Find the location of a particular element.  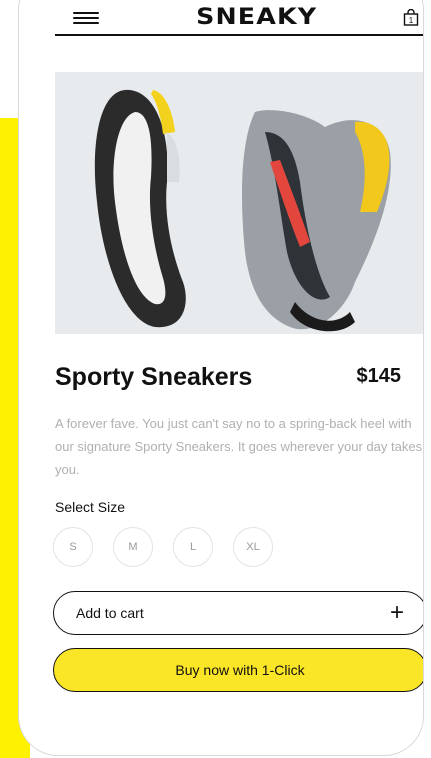

product-title: Sporty Sneakers is located at coordinates (154, 377).